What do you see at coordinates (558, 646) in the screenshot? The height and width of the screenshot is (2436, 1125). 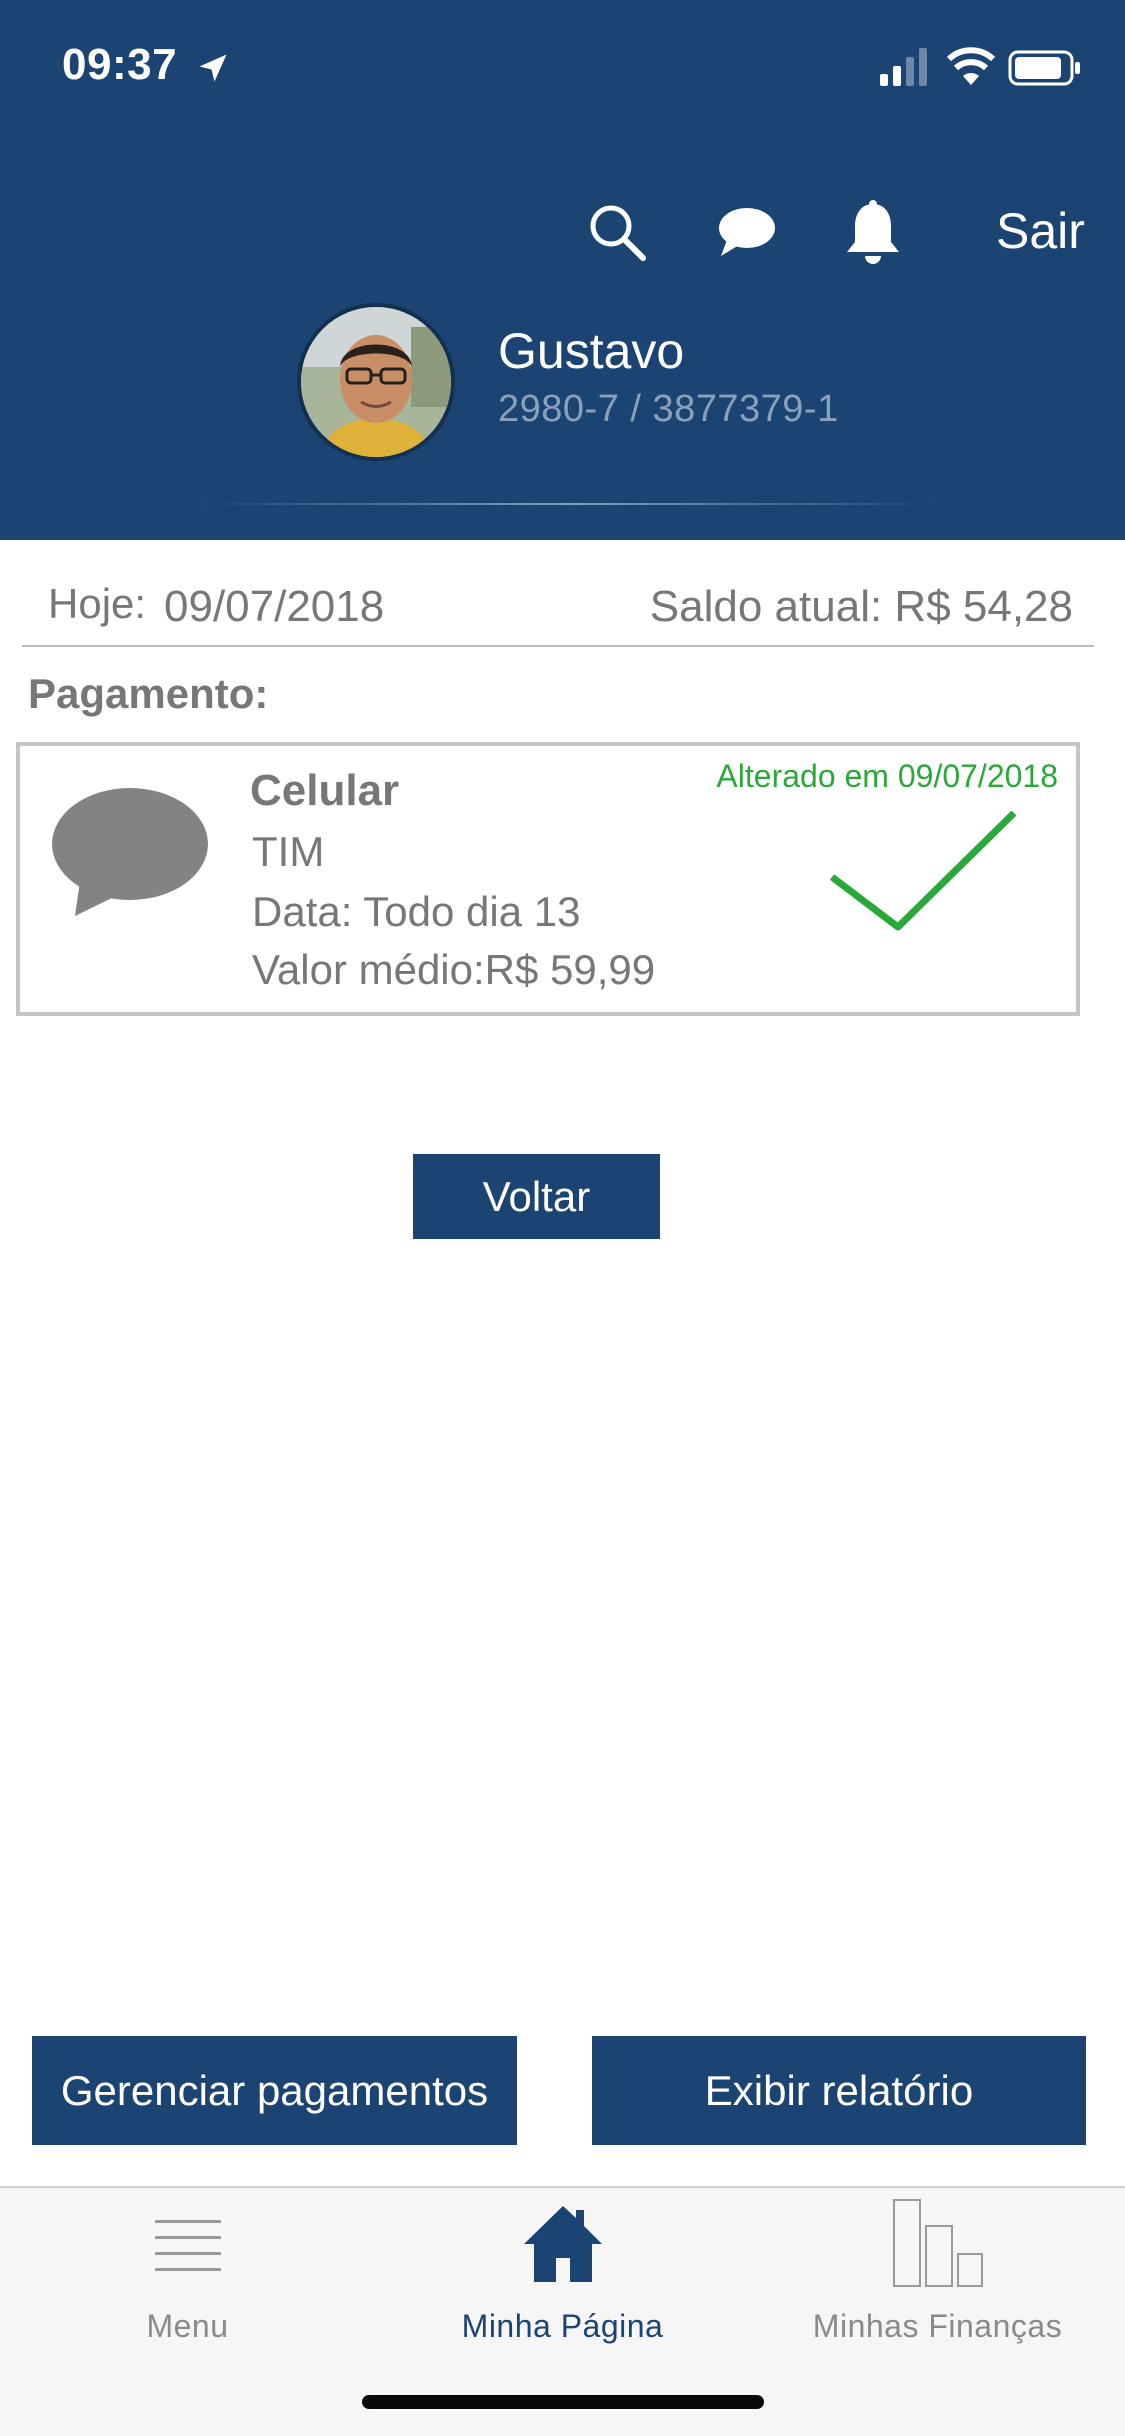 I see `divider` at bounding box center [558, 646].